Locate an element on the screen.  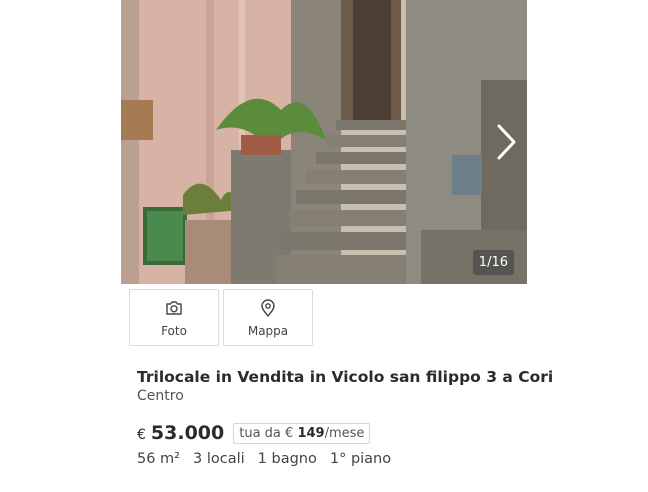
feature-rooms: 3 locali is located at coordinates (219, 459).